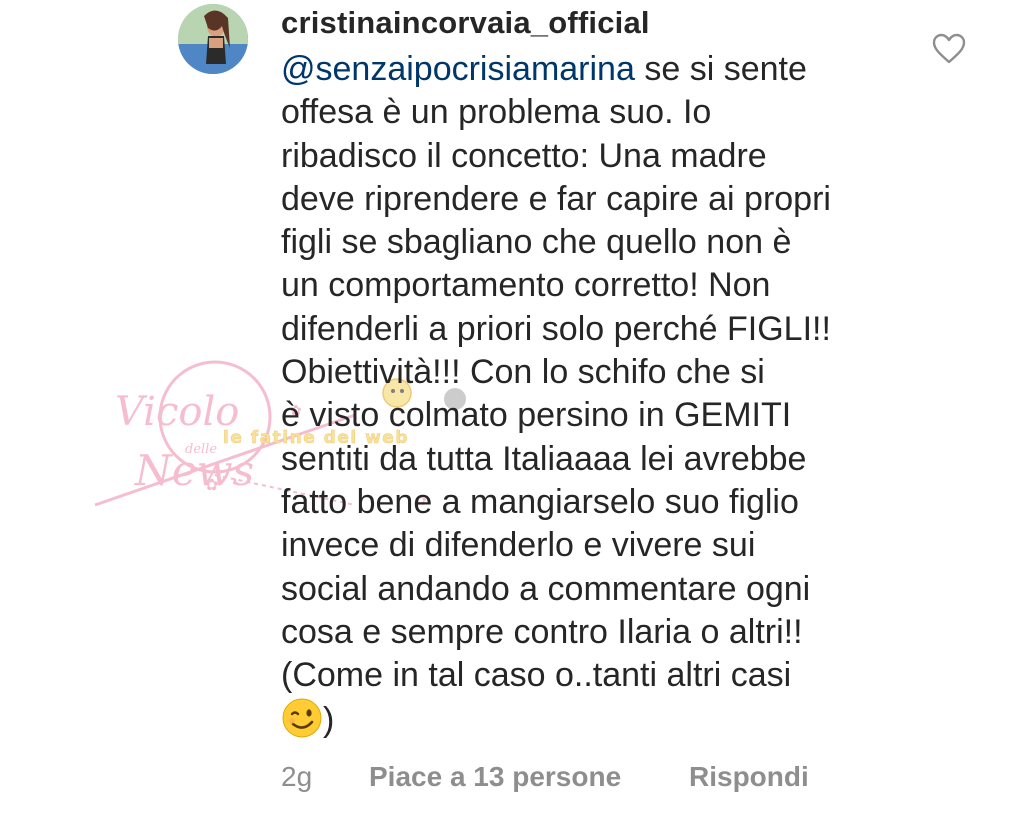 The height and width of the screenshot is (813, 1024). Describe the element at coordinates (465, 23) in the screenshot. I see `comment-username: cristinaincorvaia_official` at that location.